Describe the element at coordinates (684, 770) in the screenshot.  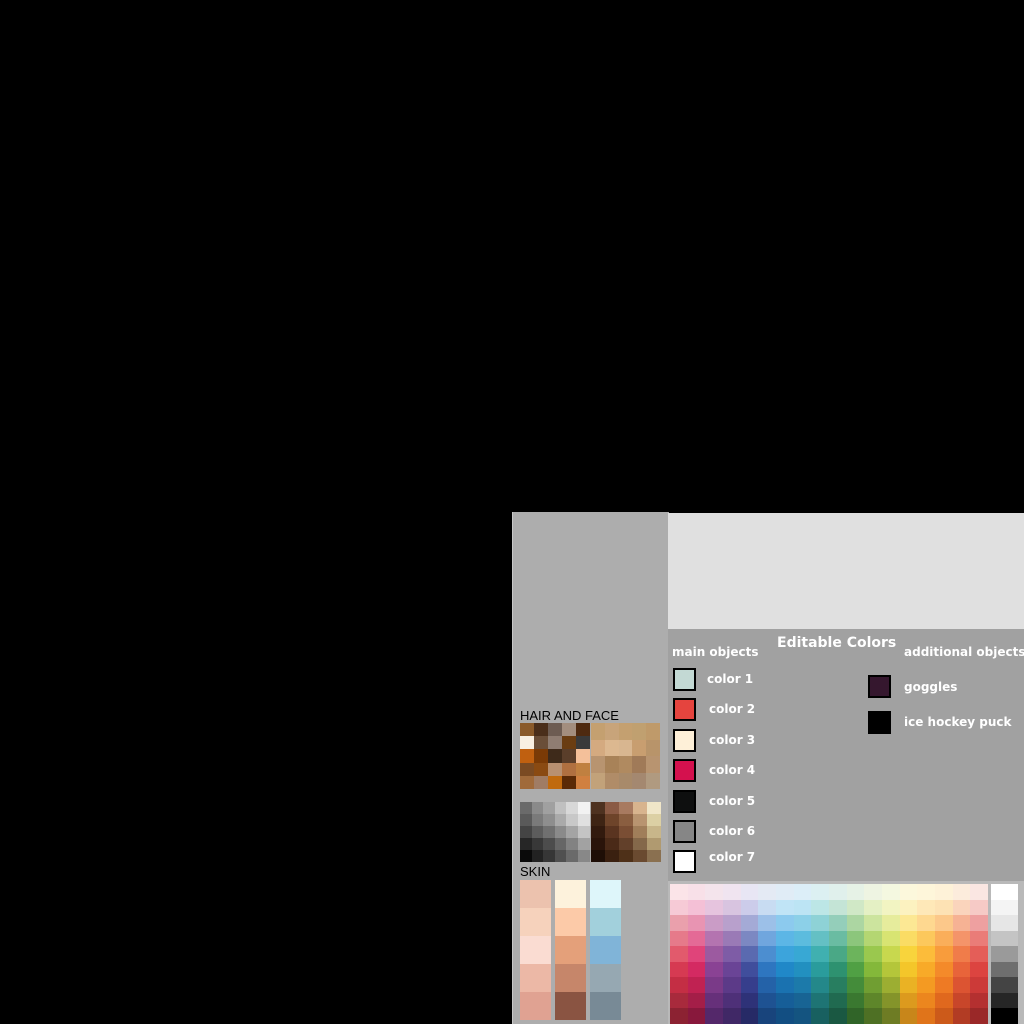
I see `color-4-swatch` at that location.